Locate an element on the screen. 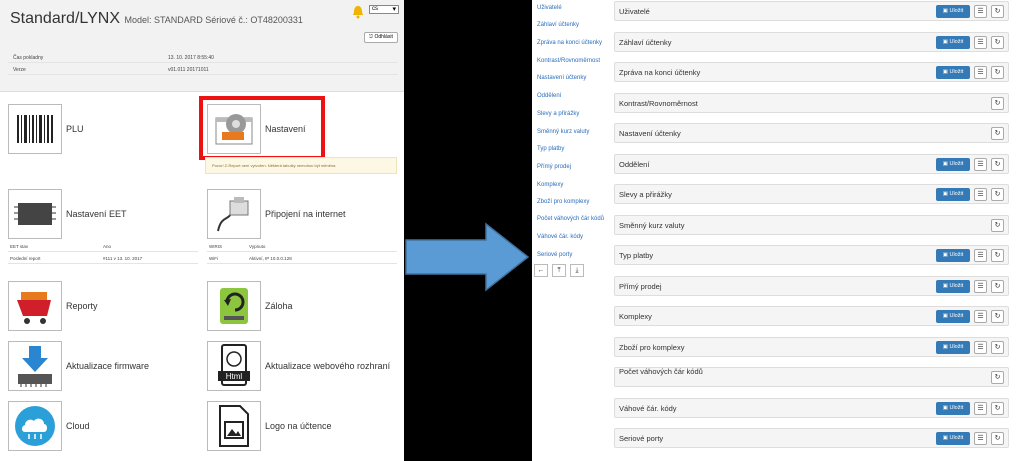 The image size is (1024, 461). shopping-cart-icon is located at coordinates (35, 306).